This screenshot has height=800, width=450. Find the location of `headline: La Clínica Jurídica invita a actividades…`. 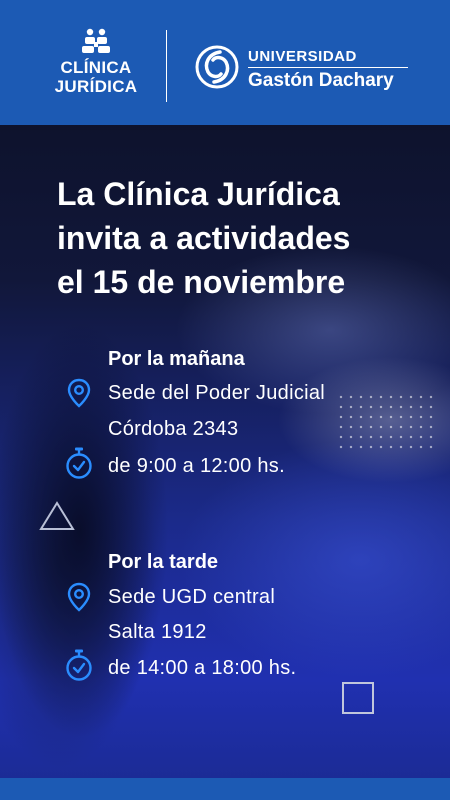

headline: La Clínica Jurídica invita a actividades… is located at coordinates (247, 238).